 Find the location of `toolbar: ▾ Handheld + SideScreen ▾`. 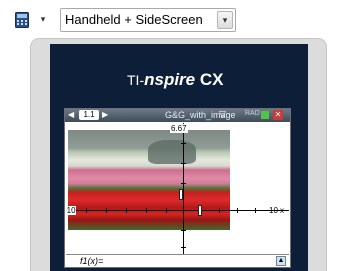

toolbar: ▾ Handheld + SideScreen ▾ is located at coordinates (175, 20).